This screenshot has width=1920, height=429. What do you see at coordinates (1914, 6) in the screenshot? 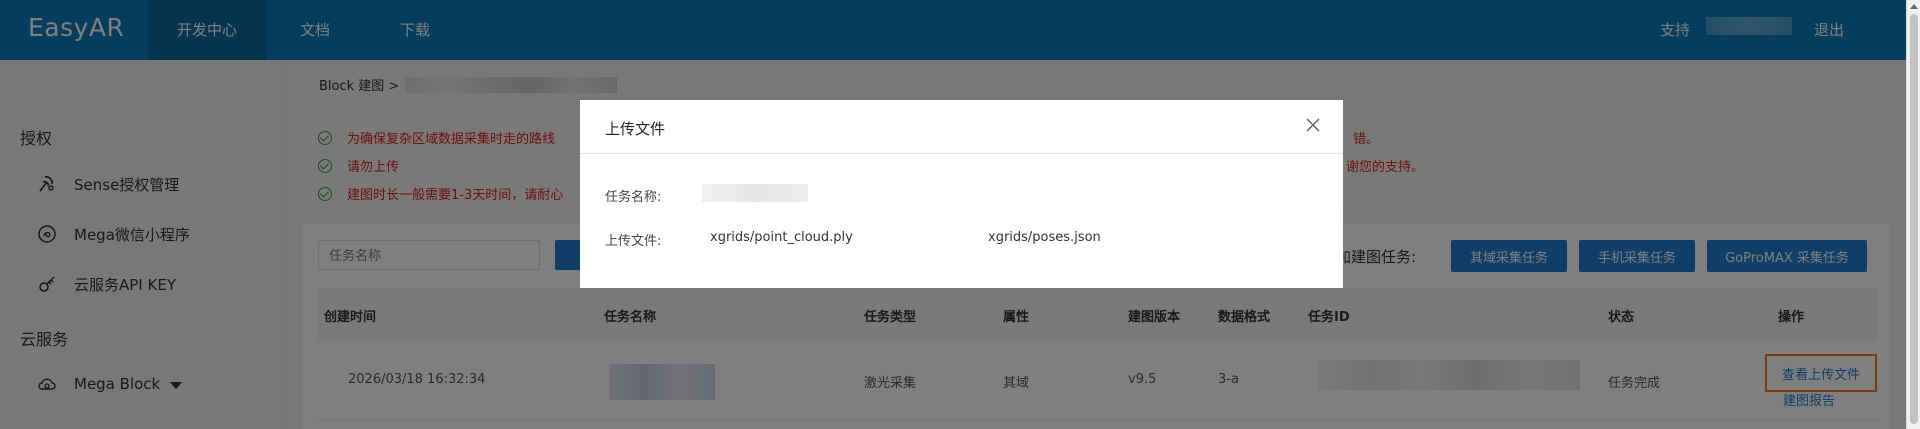
I see `scroll-up-icon` at bounding box center [1914, 6].